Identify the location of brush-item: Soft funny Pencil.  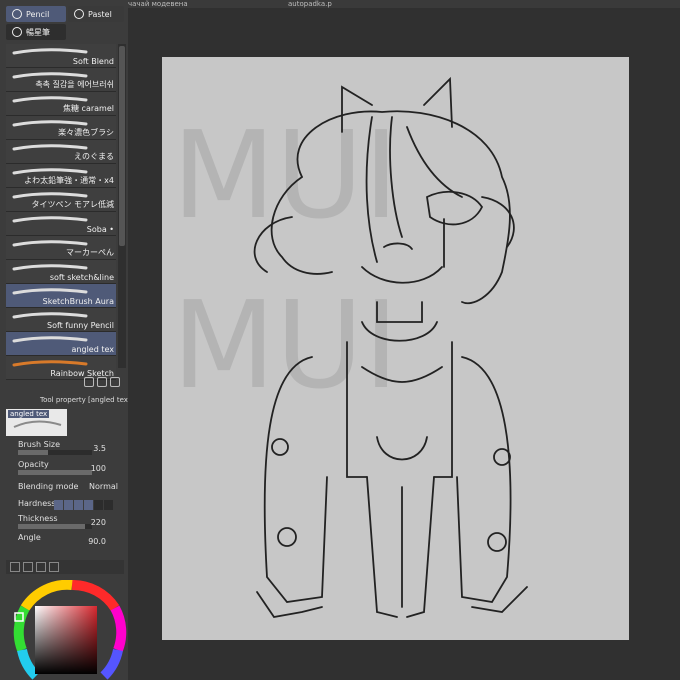
(61, 320).